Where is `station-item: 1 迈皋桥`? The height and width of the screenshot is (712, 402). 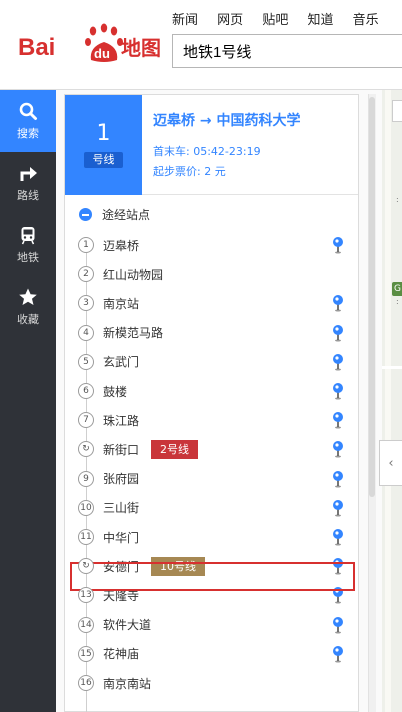 station-item: 1 迈皋桥 is located at coordinates (211, 245).